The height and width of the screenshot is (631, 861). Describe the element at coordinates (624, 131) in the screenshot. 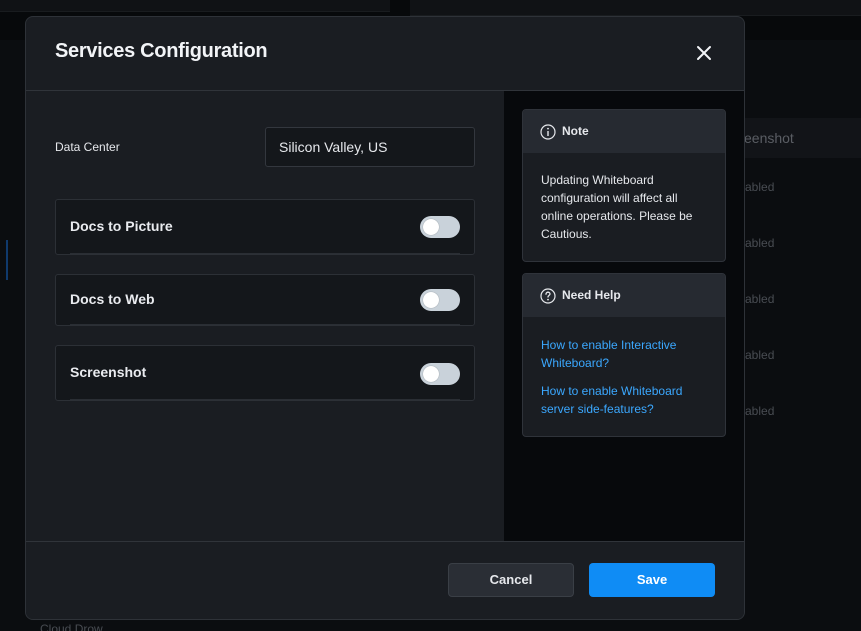

I see `note-card-header: Note` at that location.